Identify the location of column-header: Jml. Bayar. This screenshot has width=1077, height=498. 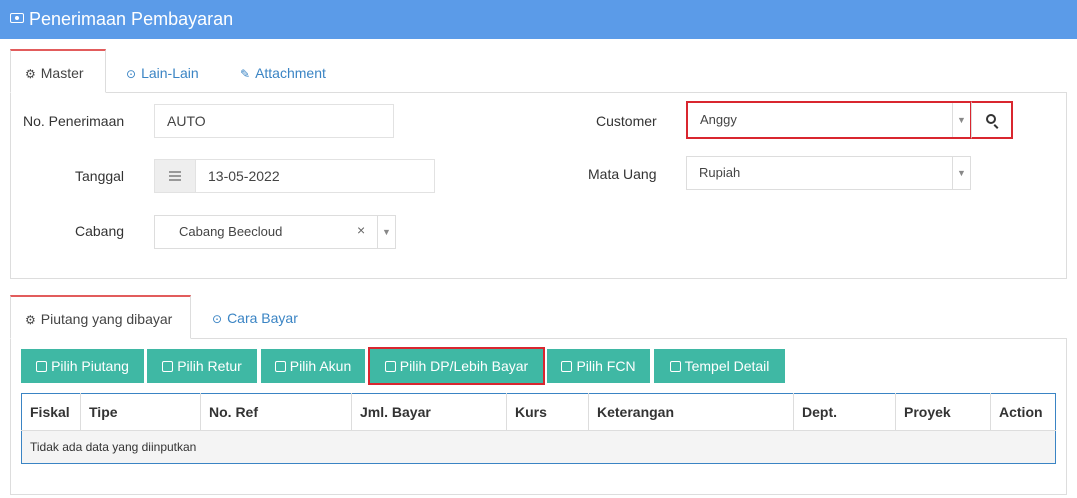
(429, 412).